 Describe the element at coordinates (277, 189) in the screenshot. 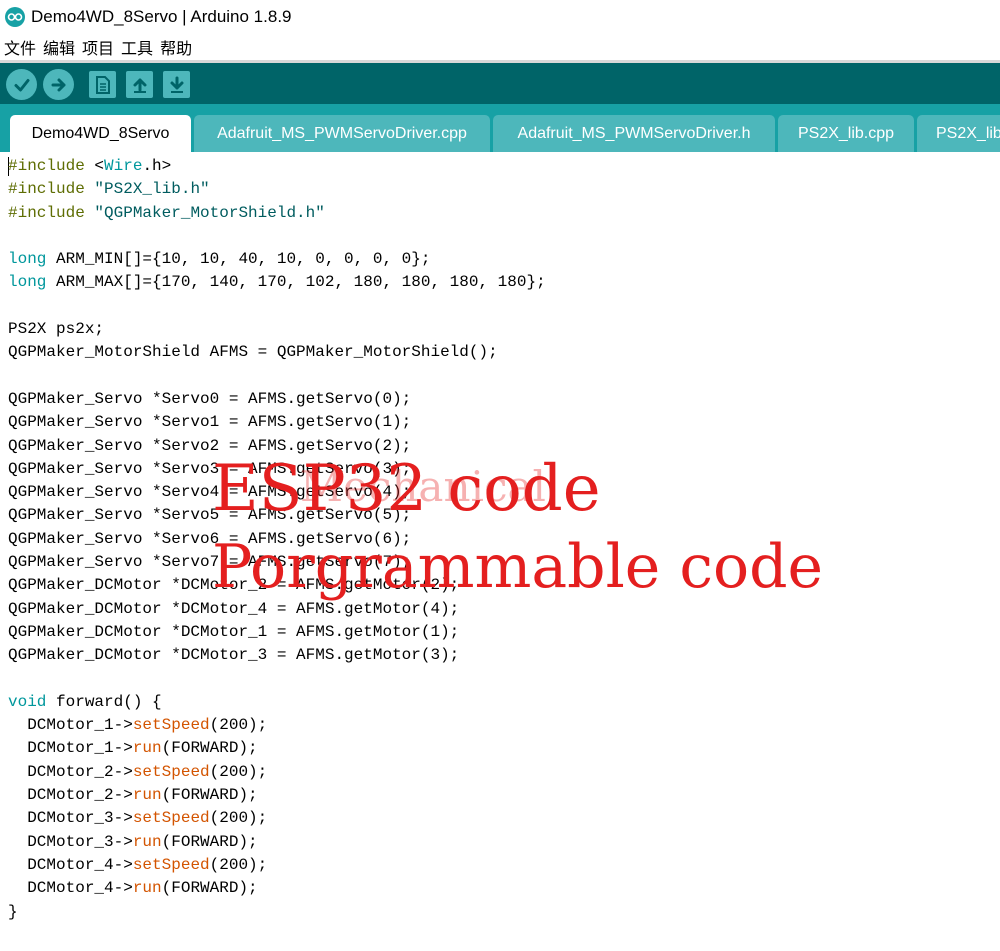

I see `code-line: #include "PS2X_lib.h"` at that location.